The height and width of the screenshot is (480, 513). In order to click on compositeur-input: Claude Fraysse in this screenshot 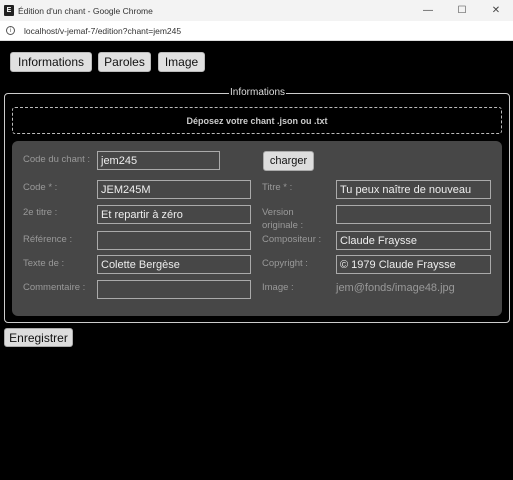, I will do `click(413, 240)`.